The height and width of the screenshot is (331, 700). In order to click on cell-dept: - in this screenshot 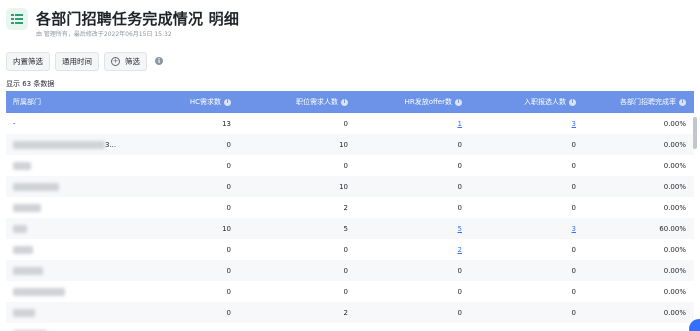, I will do `click(83, 123)`.